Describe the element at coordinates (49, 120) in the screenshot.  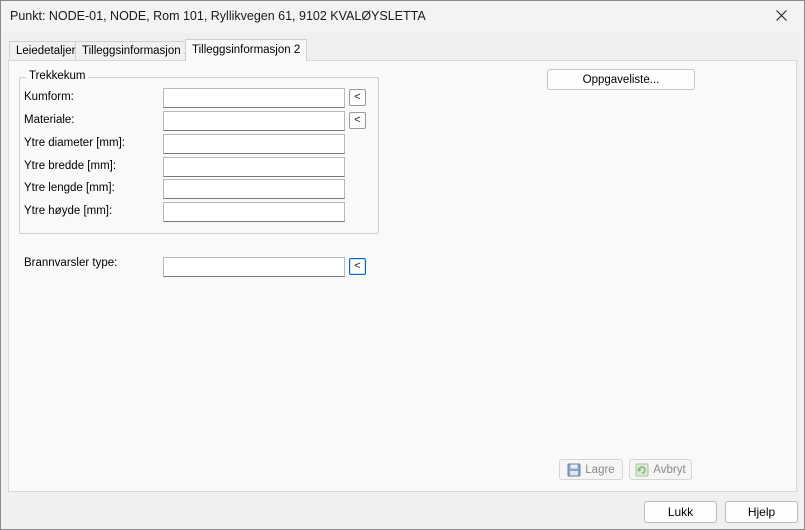
I see `materiale-label: Materiale:` at that location.